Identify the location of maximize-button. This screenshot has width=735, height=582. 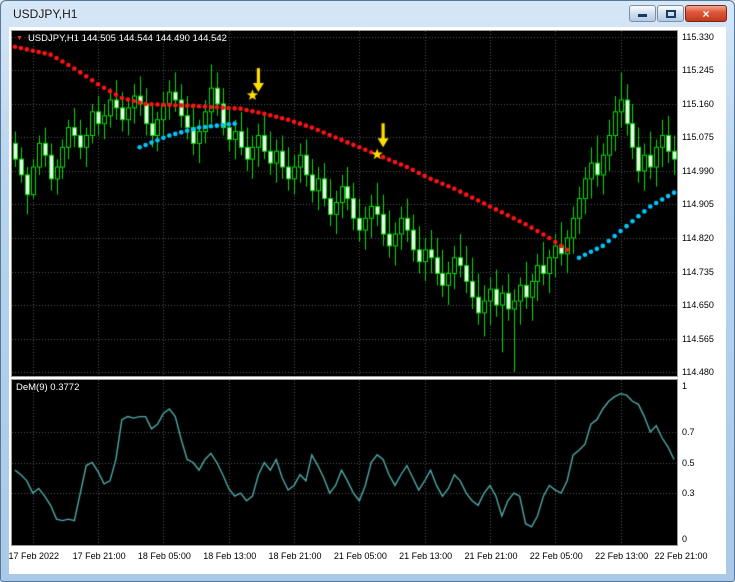
(670, 13).